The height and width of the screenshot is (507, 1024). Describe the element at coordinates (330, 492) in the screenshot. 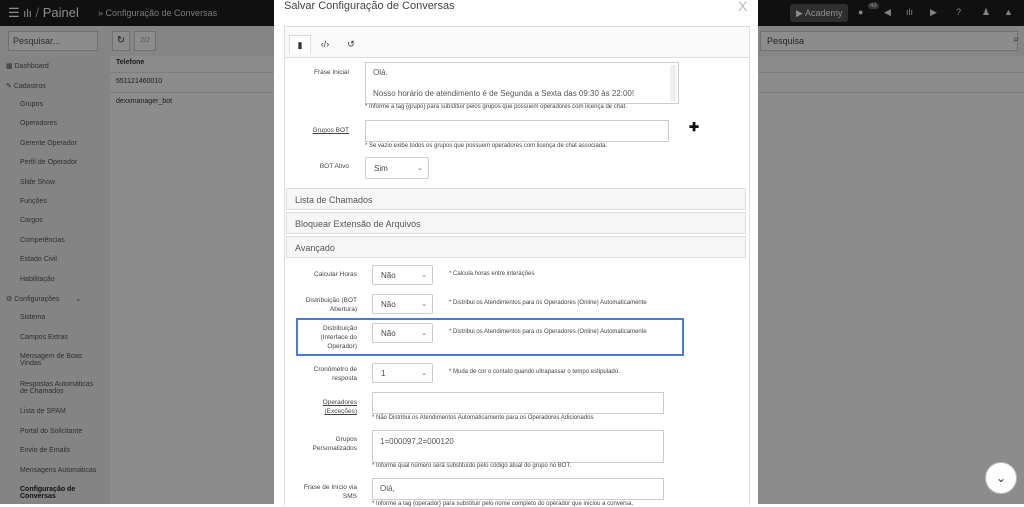

I see `frase-sms-label: Frase de Início via SMS` at that location.